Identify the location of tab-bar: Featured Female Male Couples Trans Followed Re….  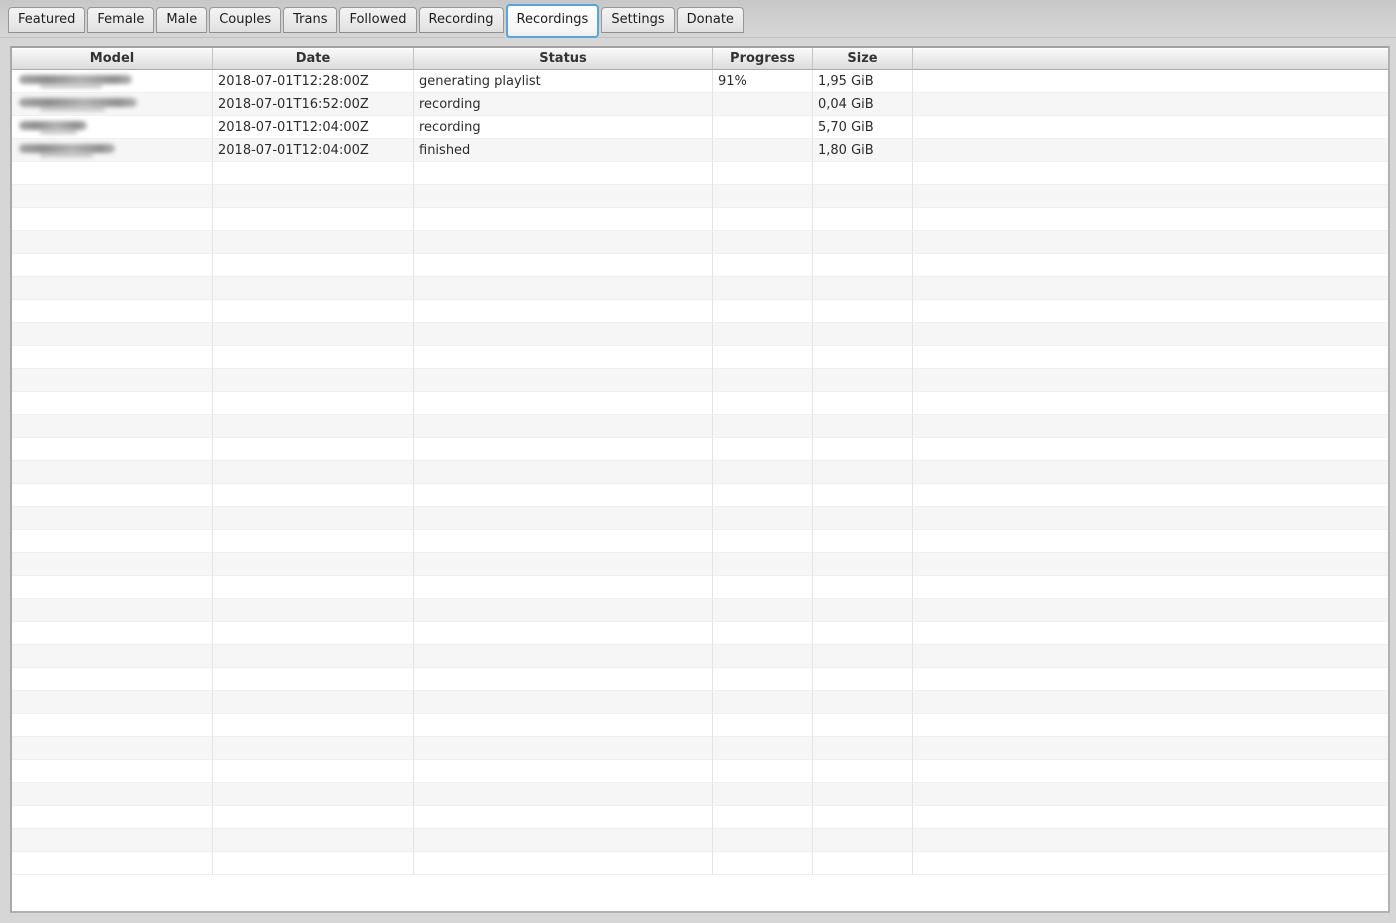
(698, 19).